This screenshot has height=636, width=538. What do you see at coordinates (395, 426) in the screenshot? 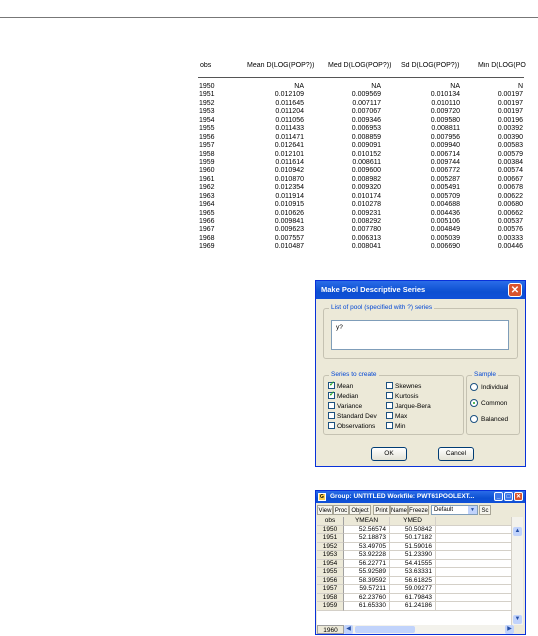
I see `checkbox-min: Min` at bounding box center [395, 426].